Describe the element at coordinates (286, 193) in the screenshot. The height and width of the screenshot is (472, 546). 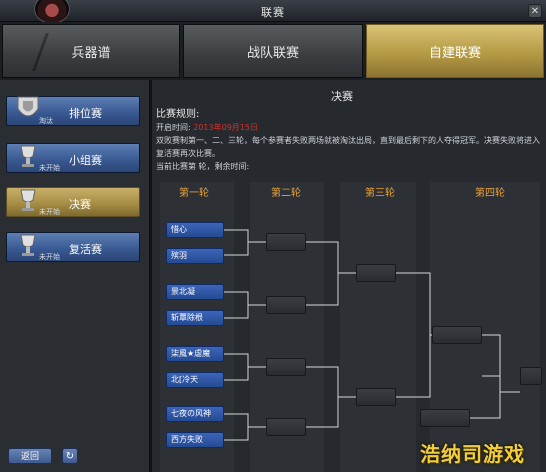
I see `round-header-2: 第二轮` at that location.